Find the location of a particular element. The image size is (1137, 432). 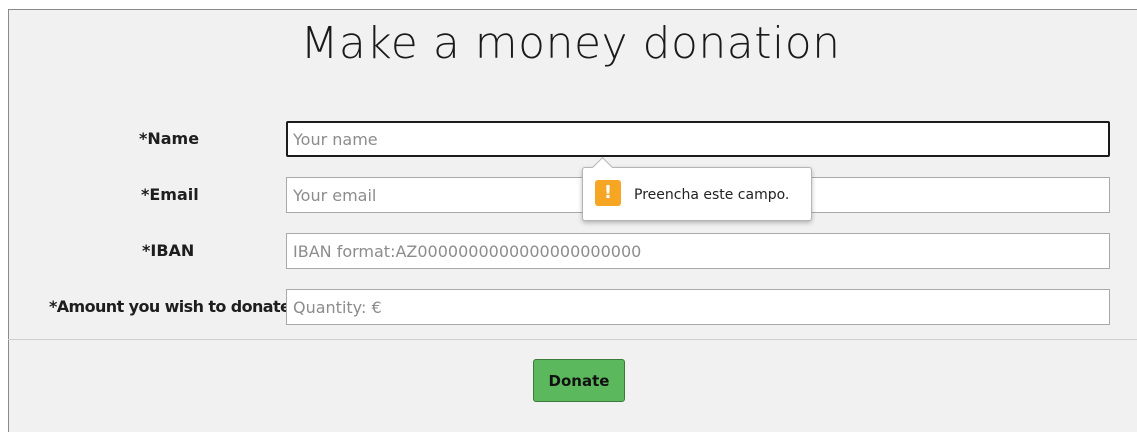

amount-input is located at coordinates (698, 307).